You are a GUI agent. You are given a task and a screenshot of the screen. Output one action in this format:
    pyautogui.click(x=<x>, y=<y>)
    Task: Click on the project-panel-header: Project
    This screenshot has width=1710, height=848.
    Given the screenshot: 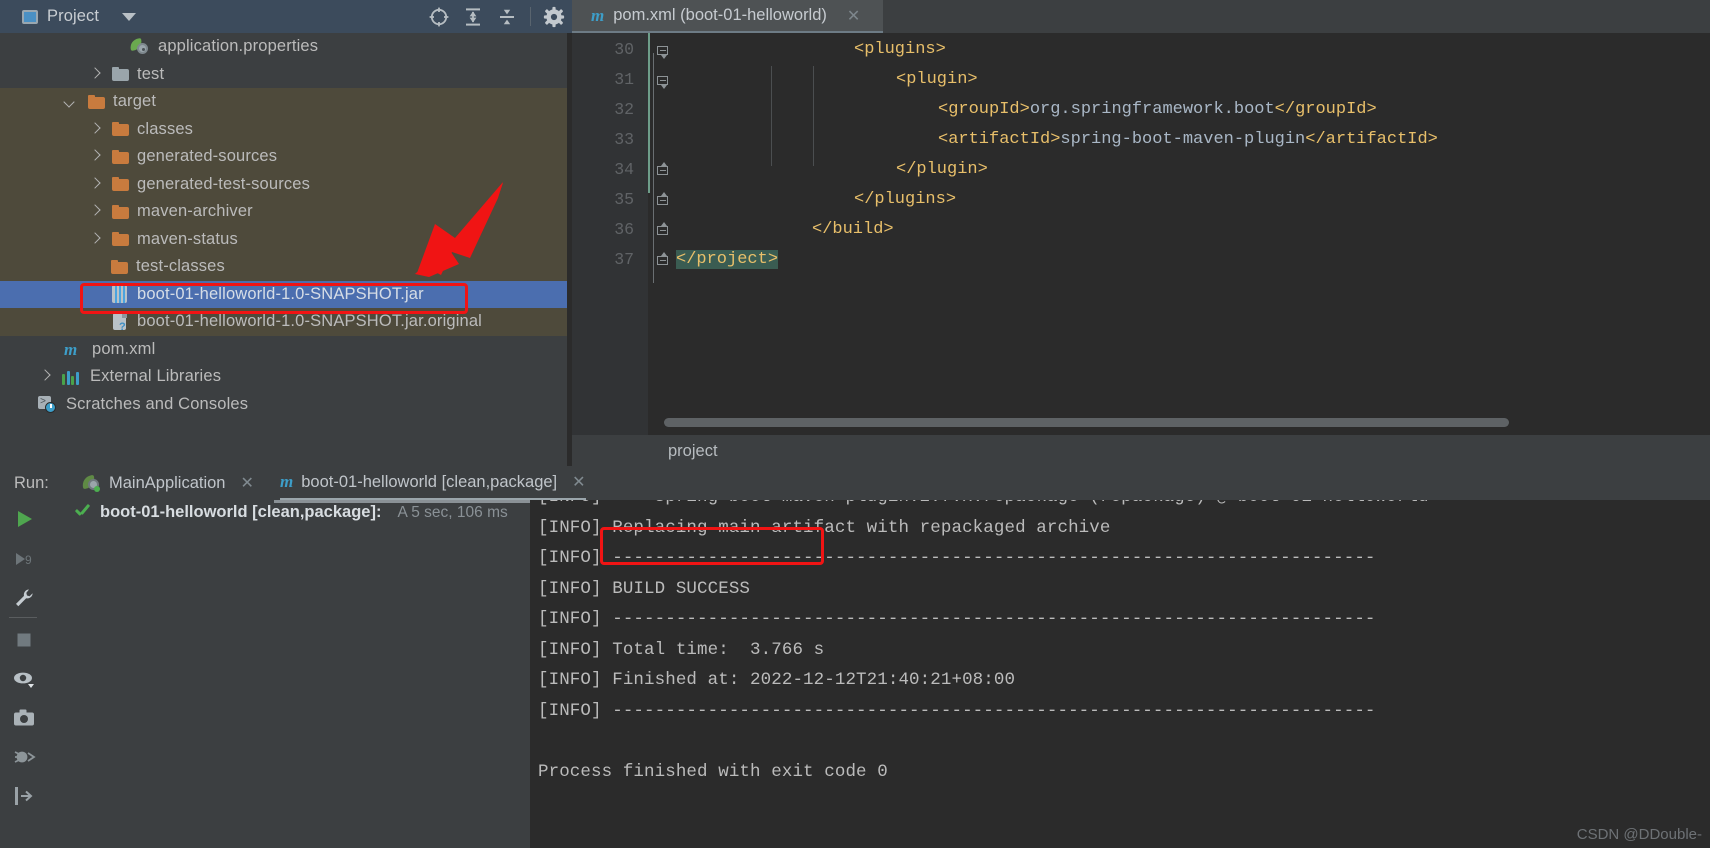 What is the action you would take?
    pyautogui.click(x=311, y=16)
    